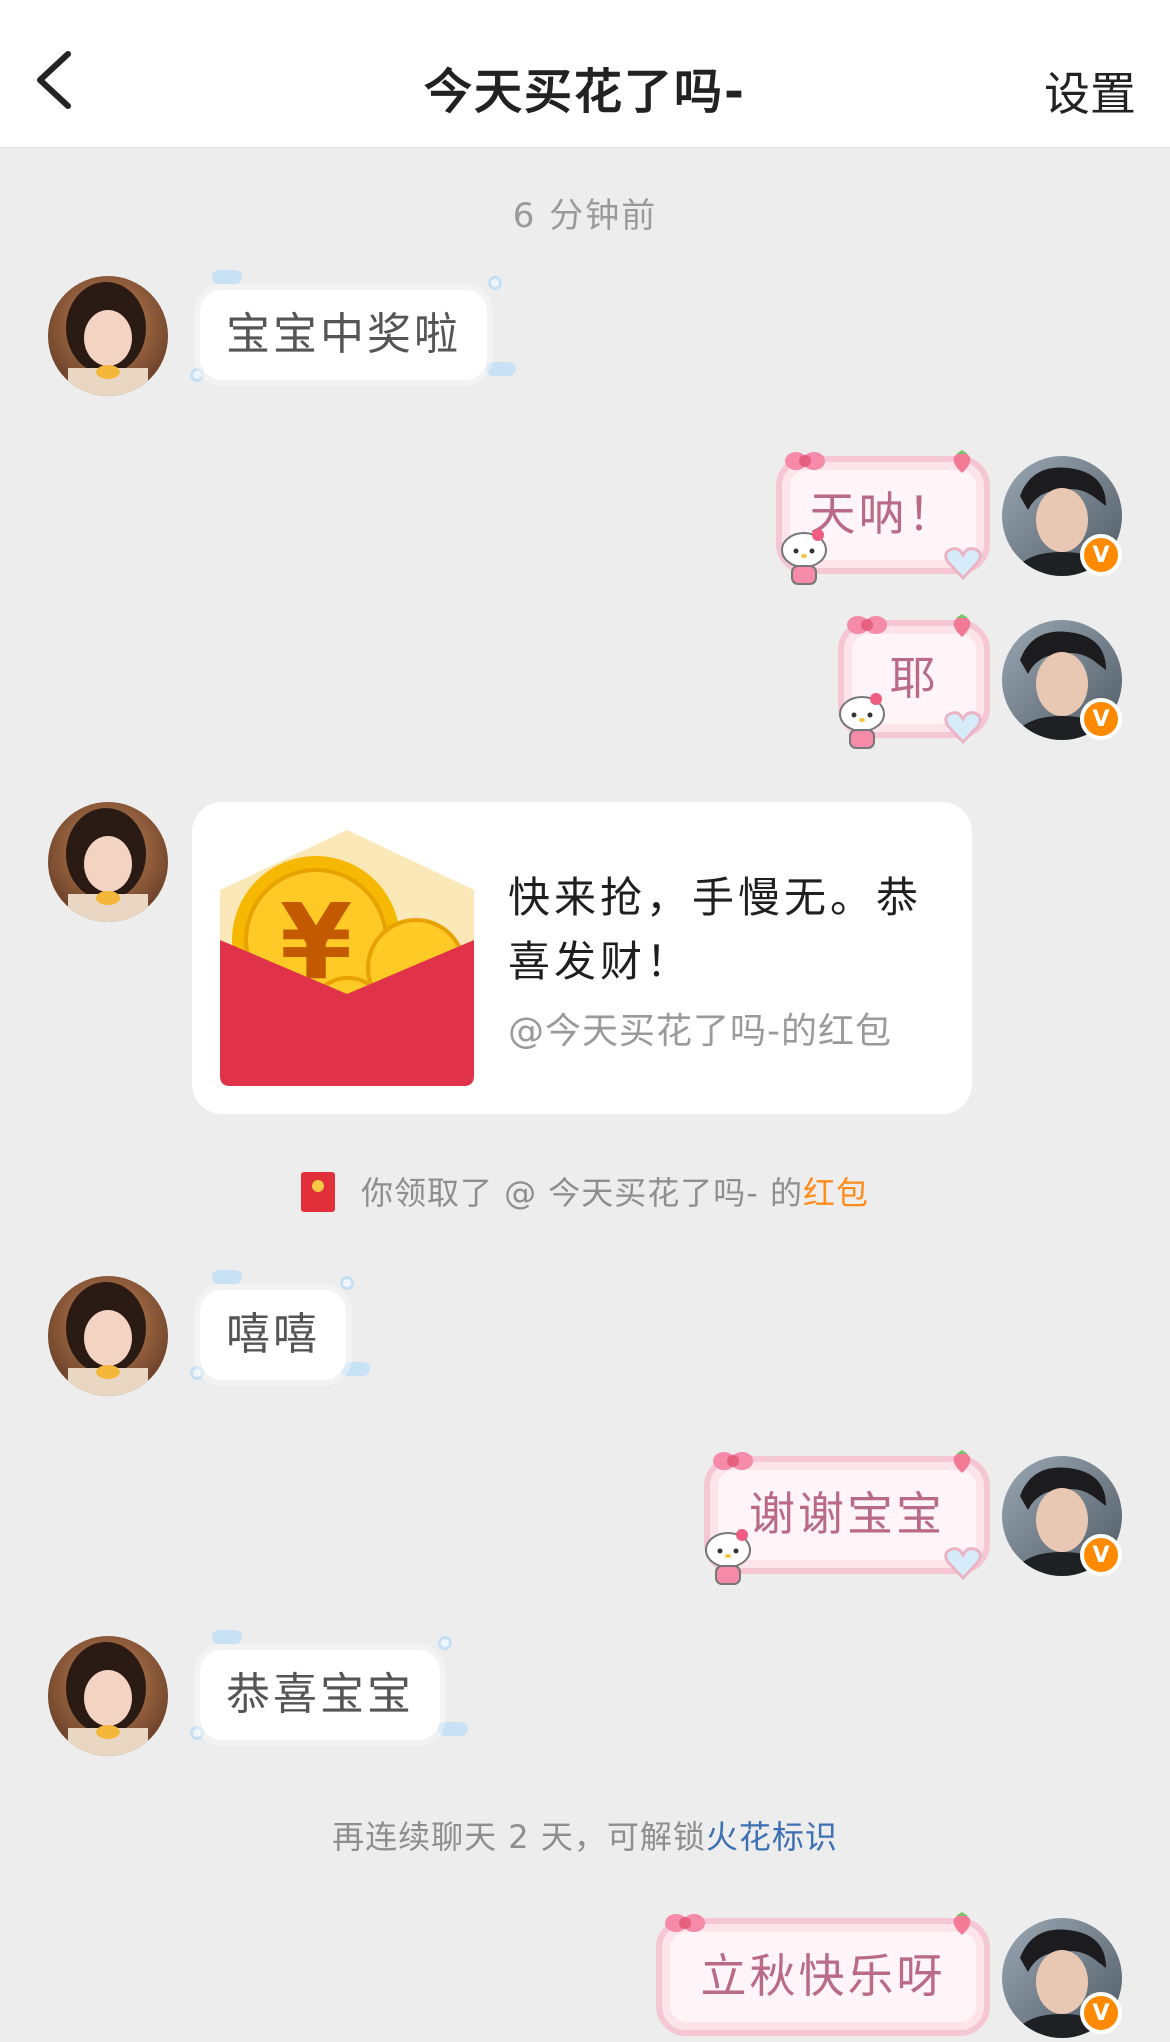 This screenshot has height=2042, width=1170. Describe the element at coordinates (343, 335) in the screenshot. I see `message-bubble-incoming: 宝宝中奖啦` at that location.